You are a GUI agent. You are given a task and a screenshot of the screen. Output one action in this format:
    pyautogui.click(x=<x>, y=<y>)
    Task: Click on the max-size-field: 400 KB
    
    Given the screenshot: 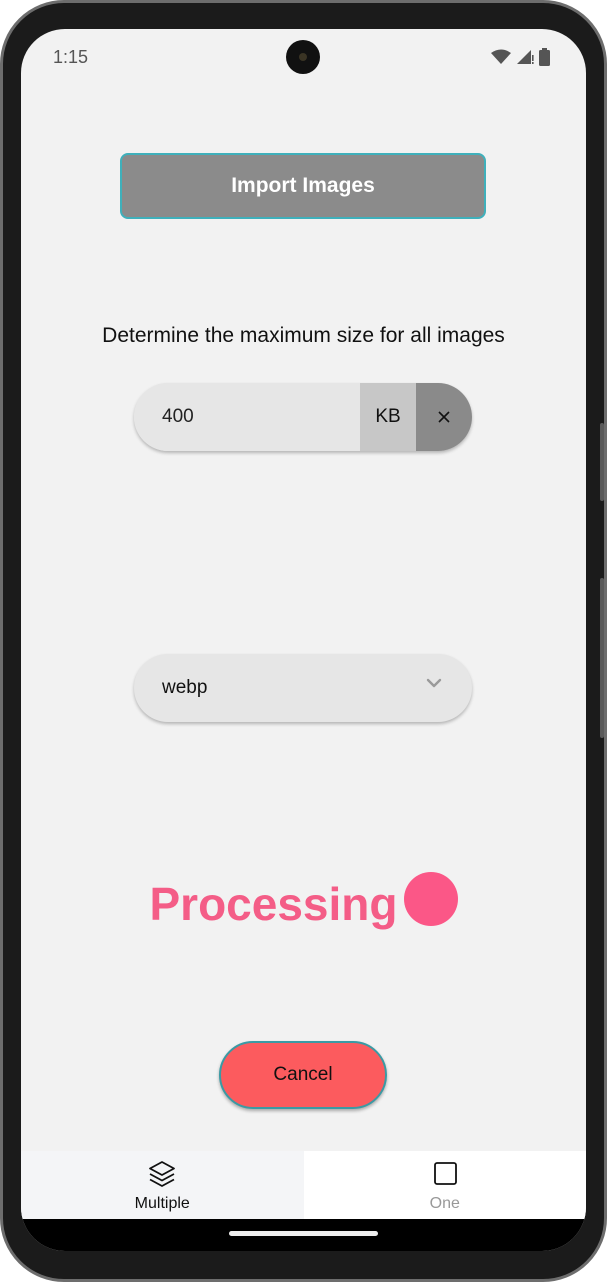 What is the action you would take?
    pyautogui.click(x=303, y=417)
    